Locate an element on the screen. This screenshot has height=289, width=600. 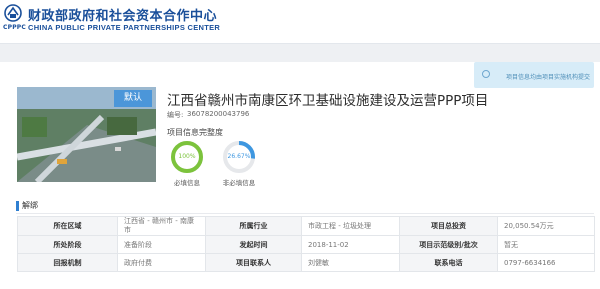
section-divider is located at coordinates (305, 213).